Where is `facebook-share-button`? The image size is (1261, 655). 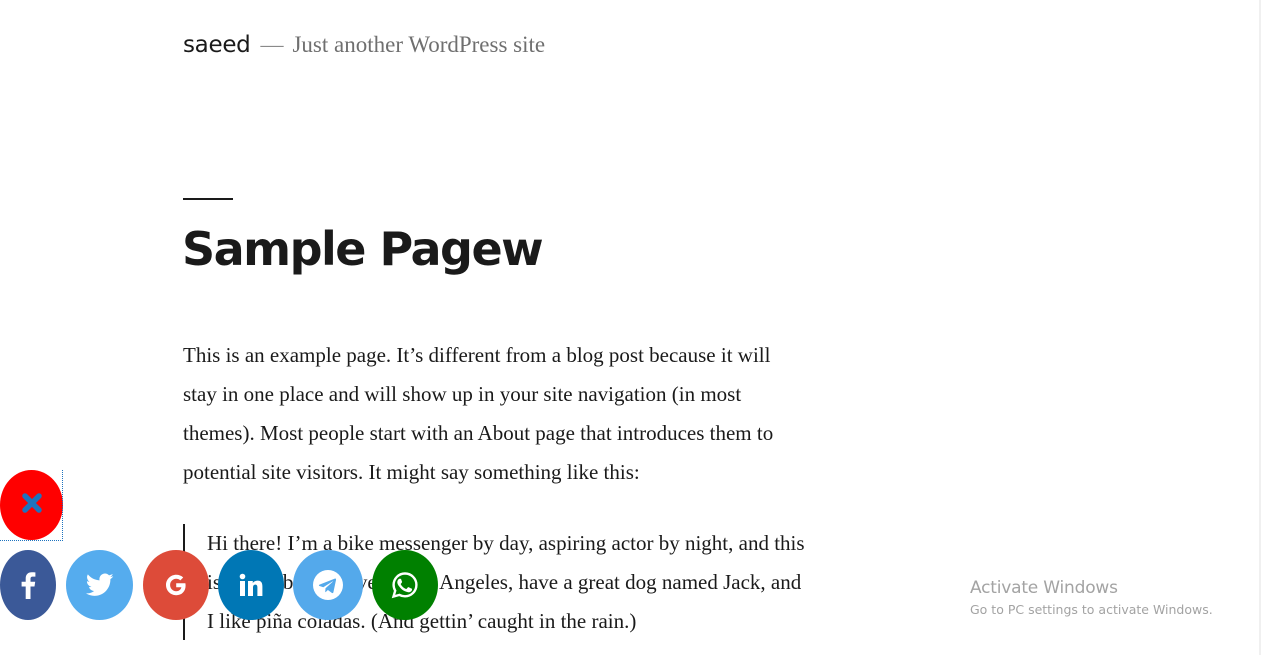
facebook-share-button is located at coordinates (28, 585).